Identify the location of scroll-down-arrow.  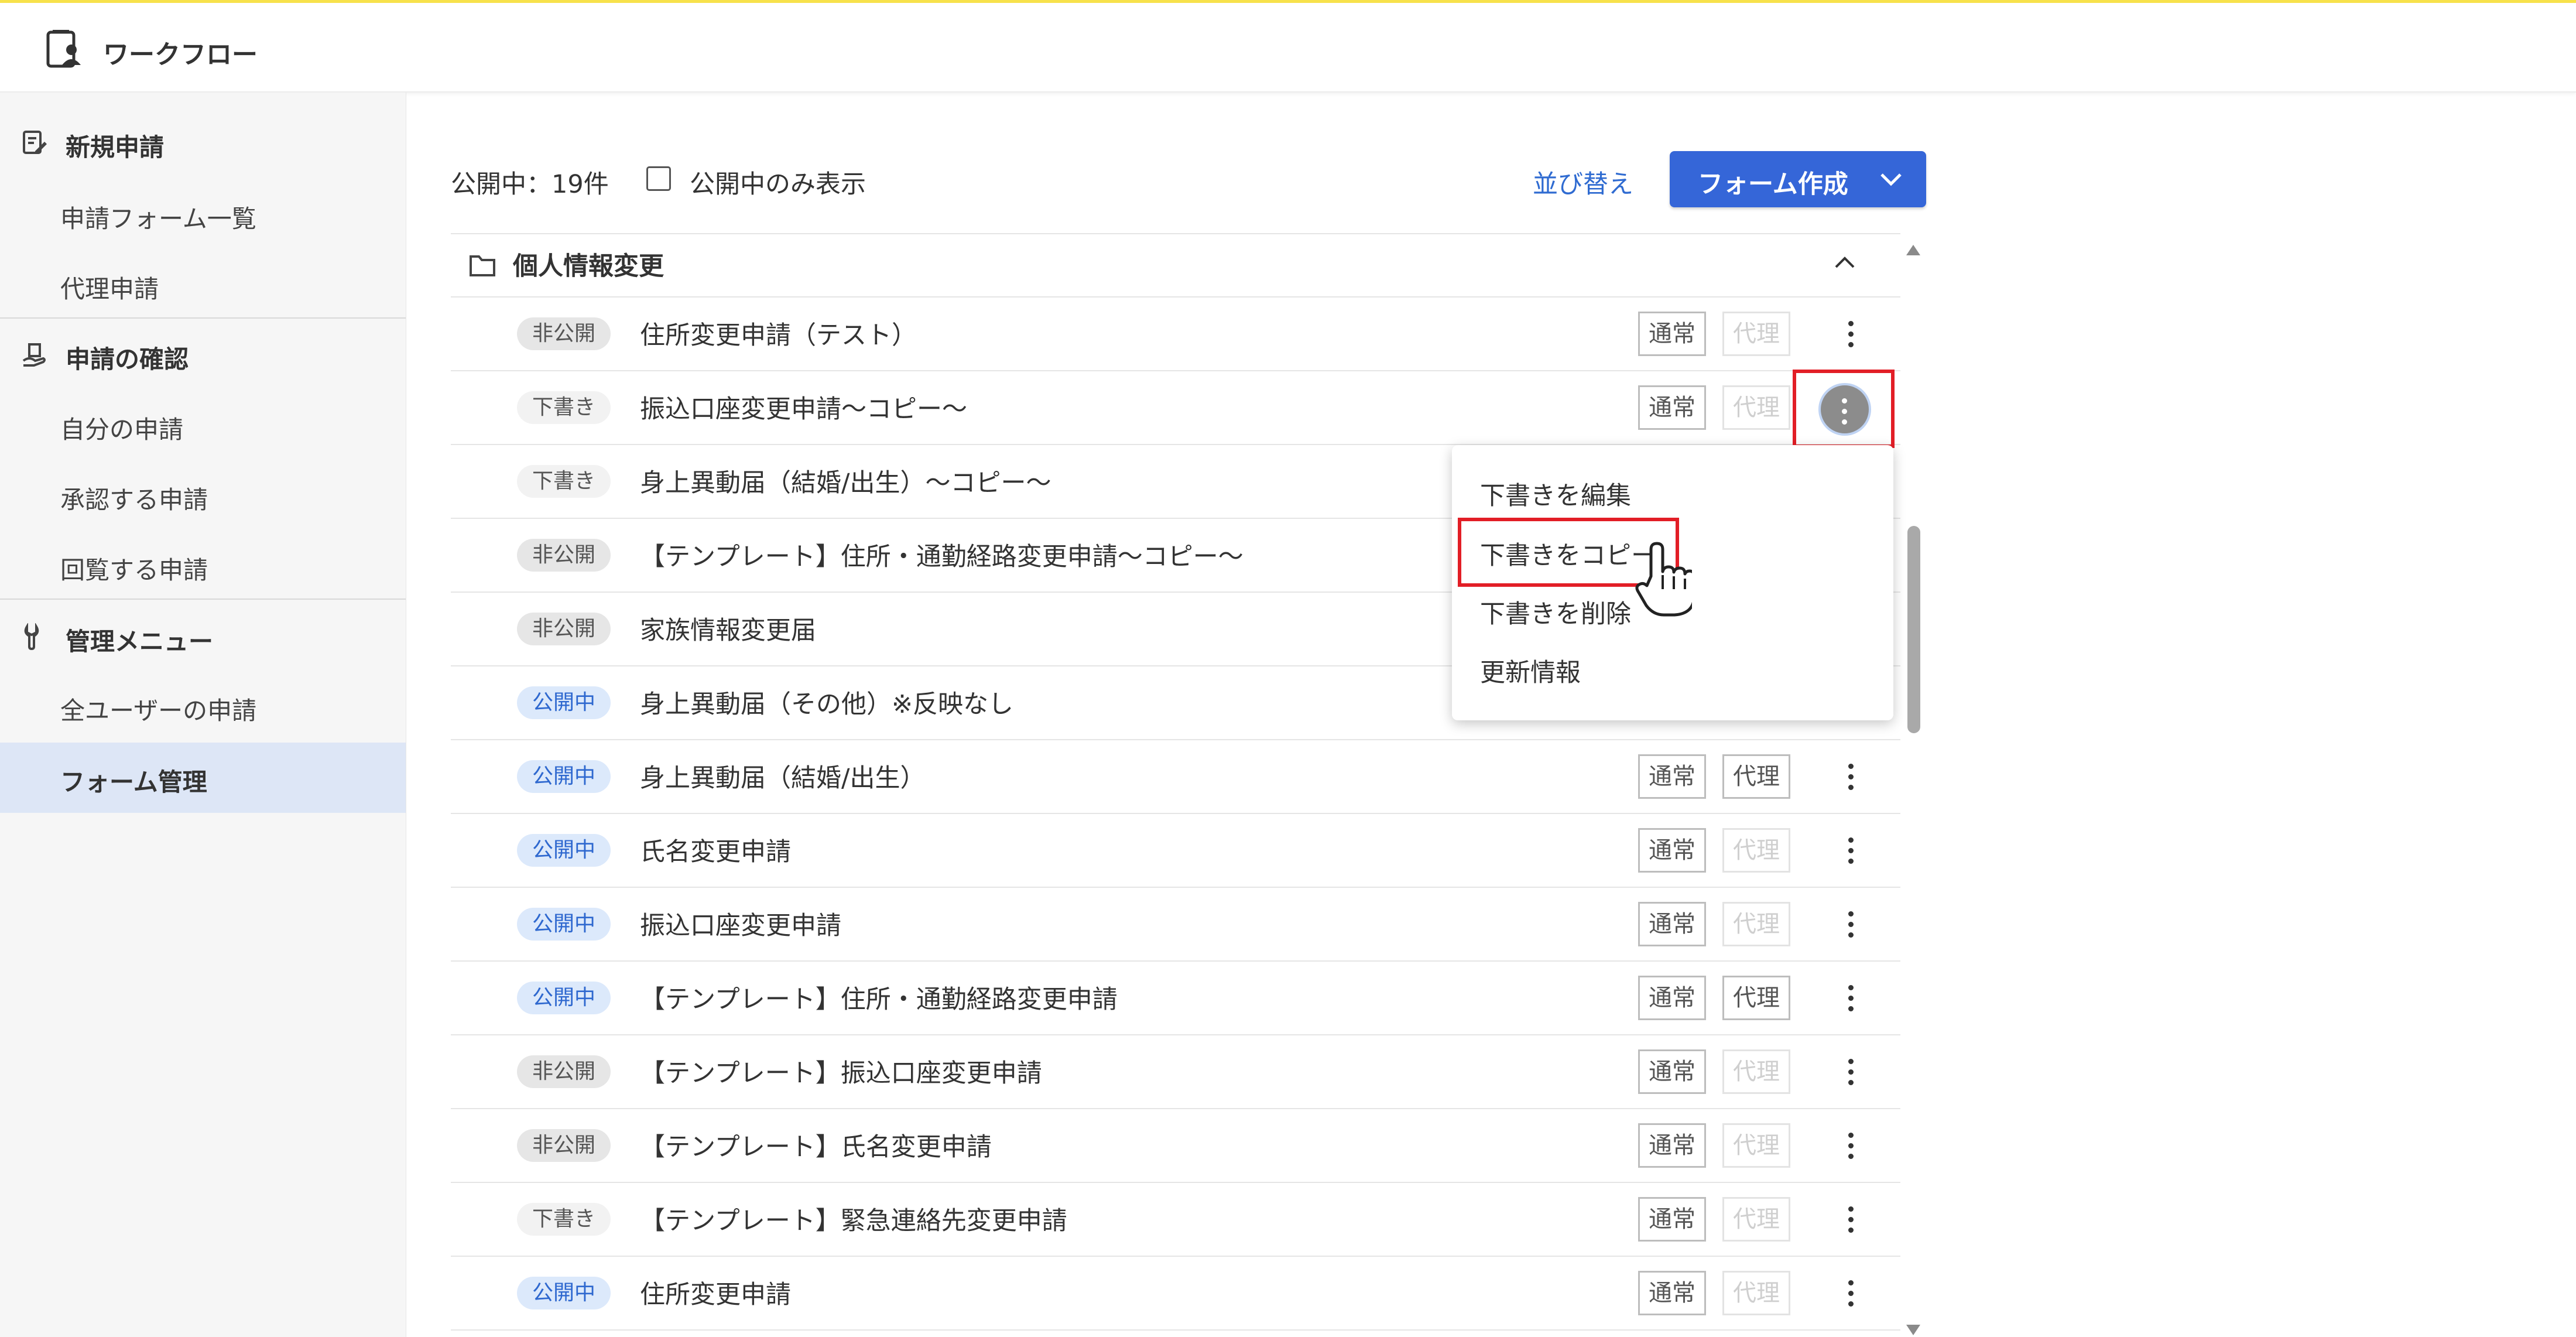
(1913, 1330).